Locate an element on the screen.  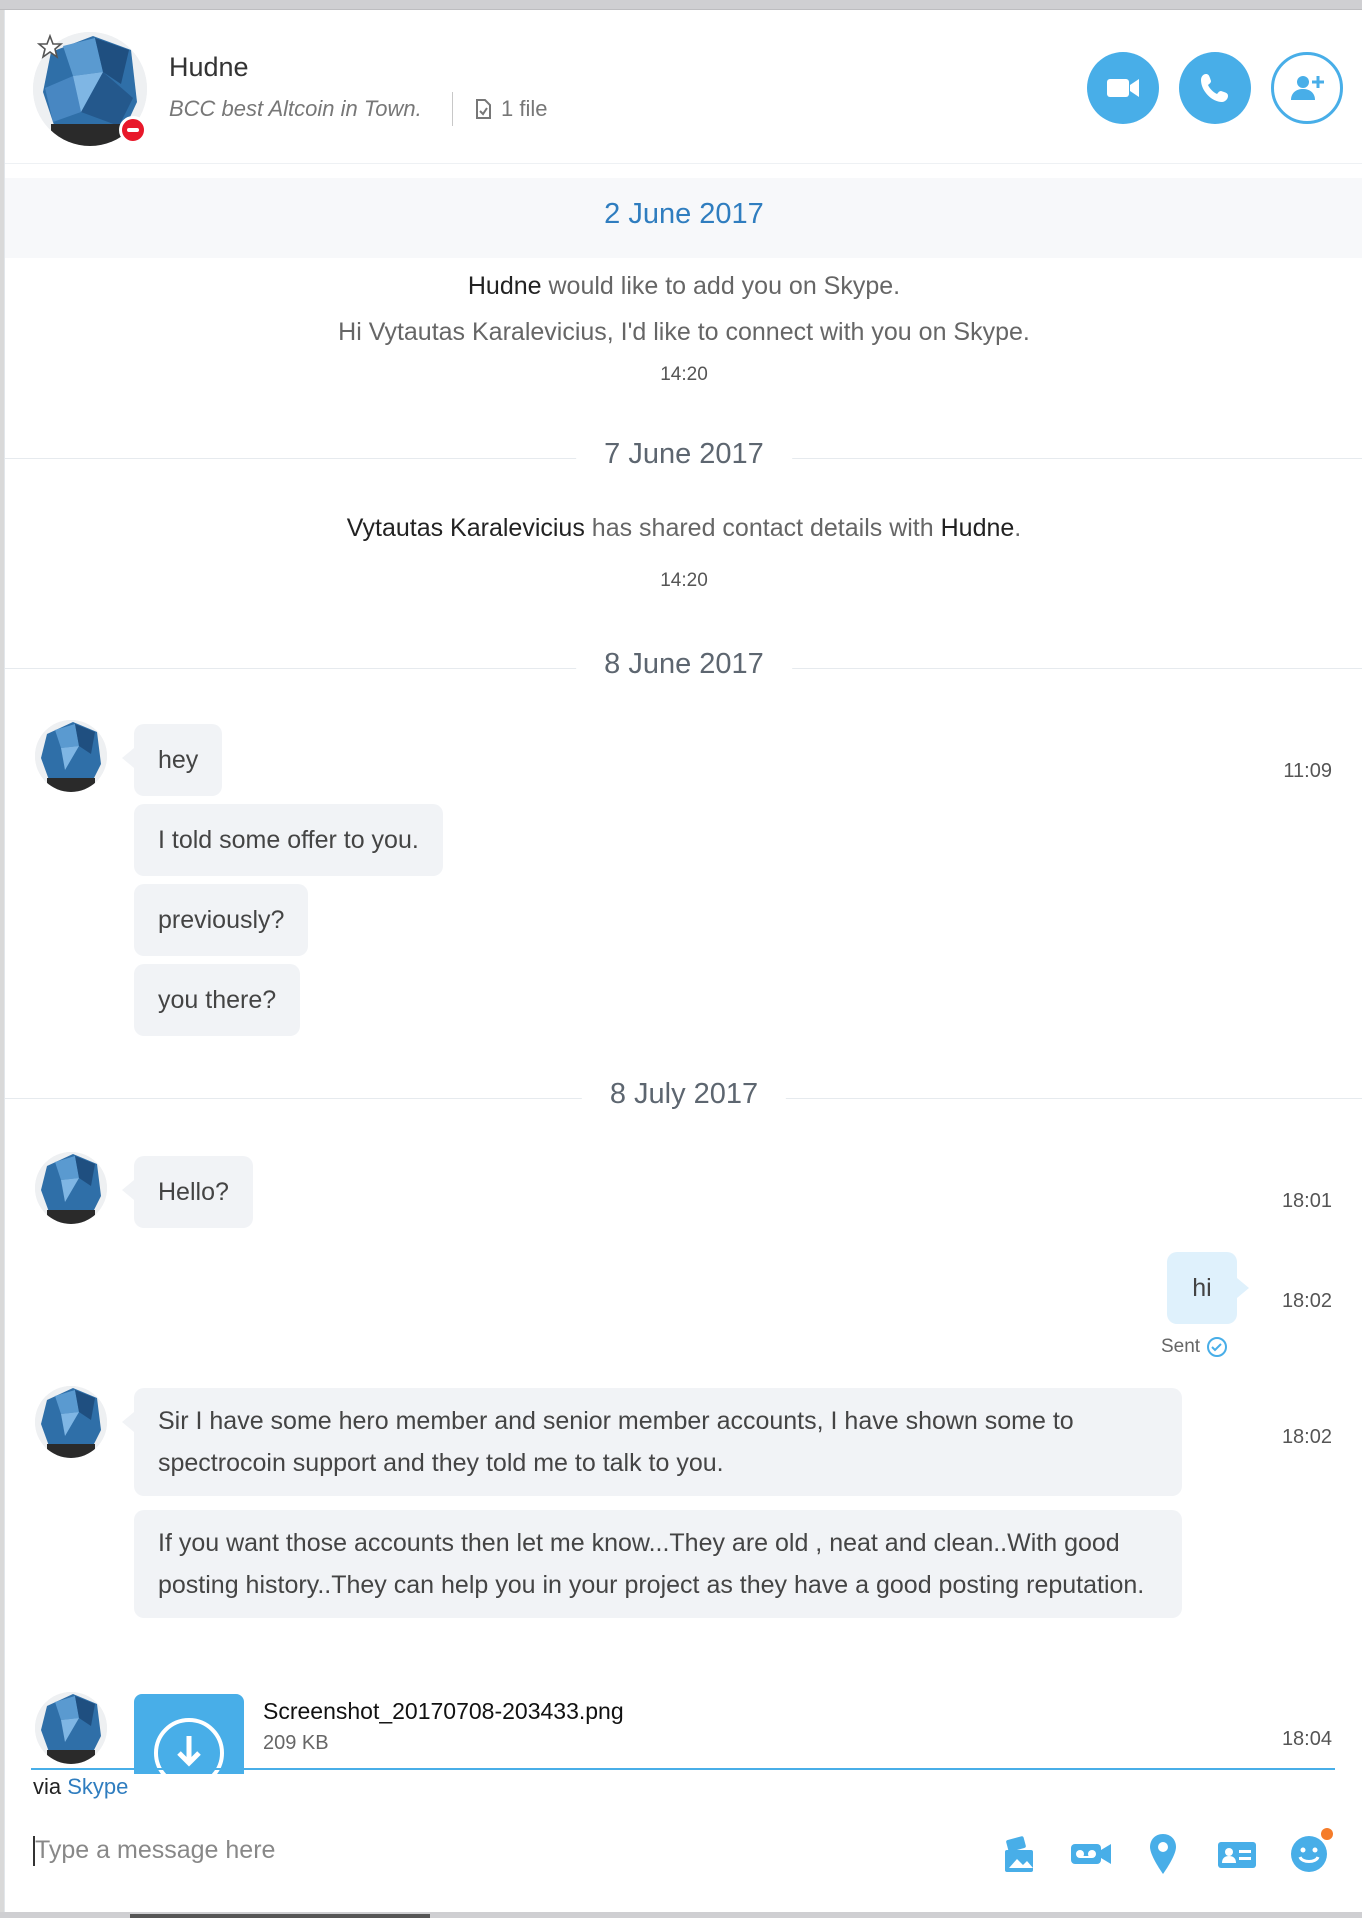
file-download-card is located at coordinates (189, 1734).